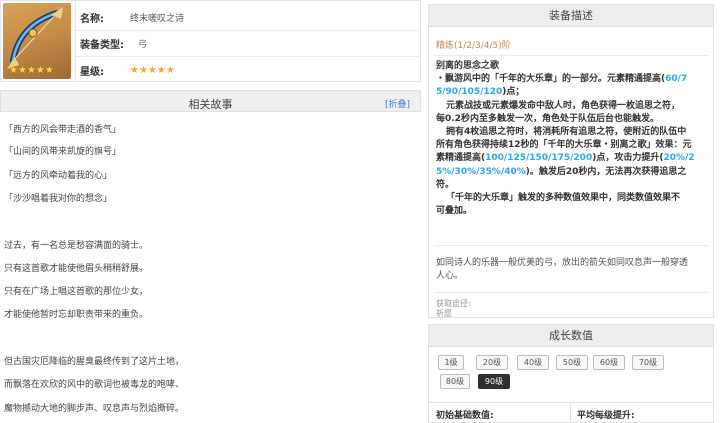 The image size is (720, 423). Describe the element at coordinates (445, 184) in the screenshot. I see `effect-line: 符。` at that location.